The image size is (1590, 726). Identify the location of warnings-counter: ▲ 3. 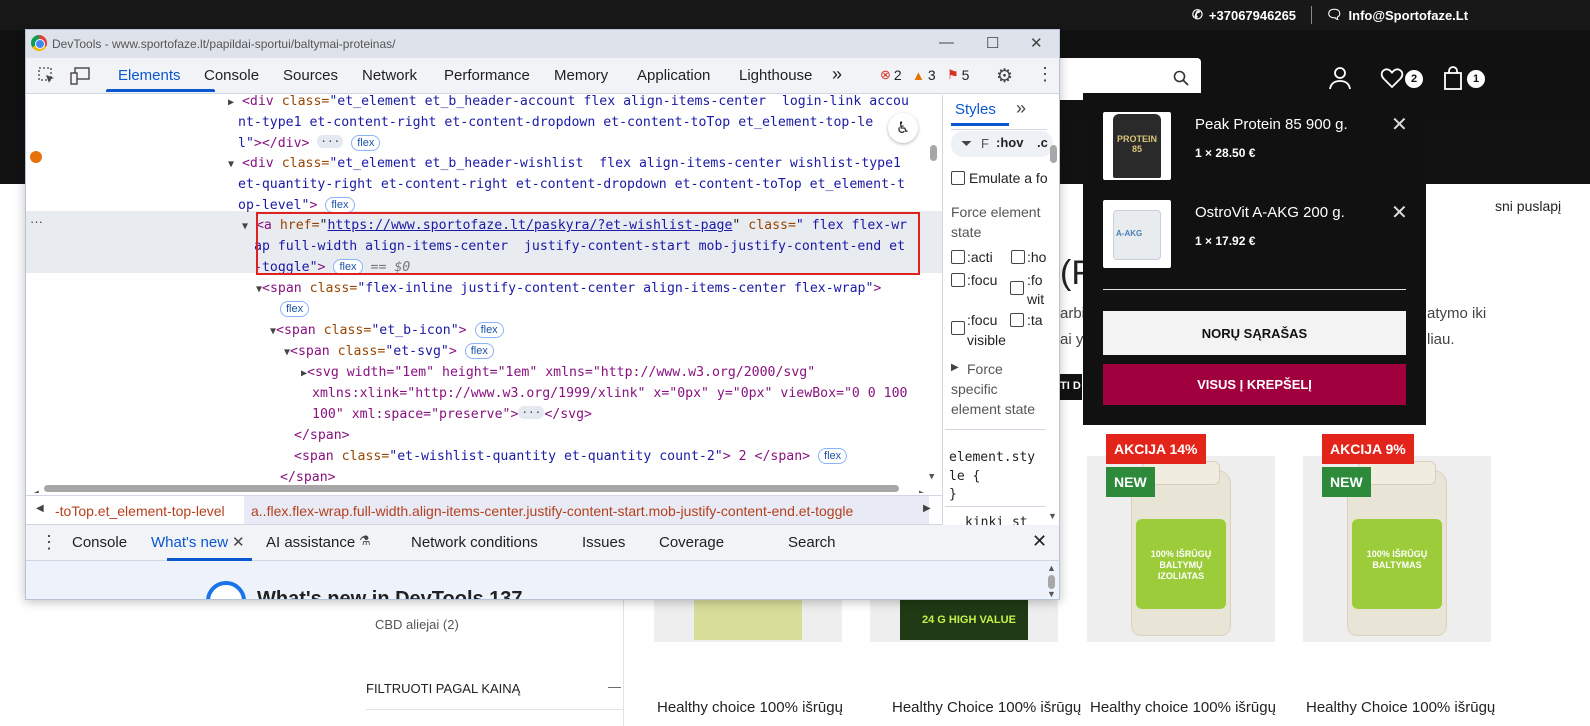
(924, 75).